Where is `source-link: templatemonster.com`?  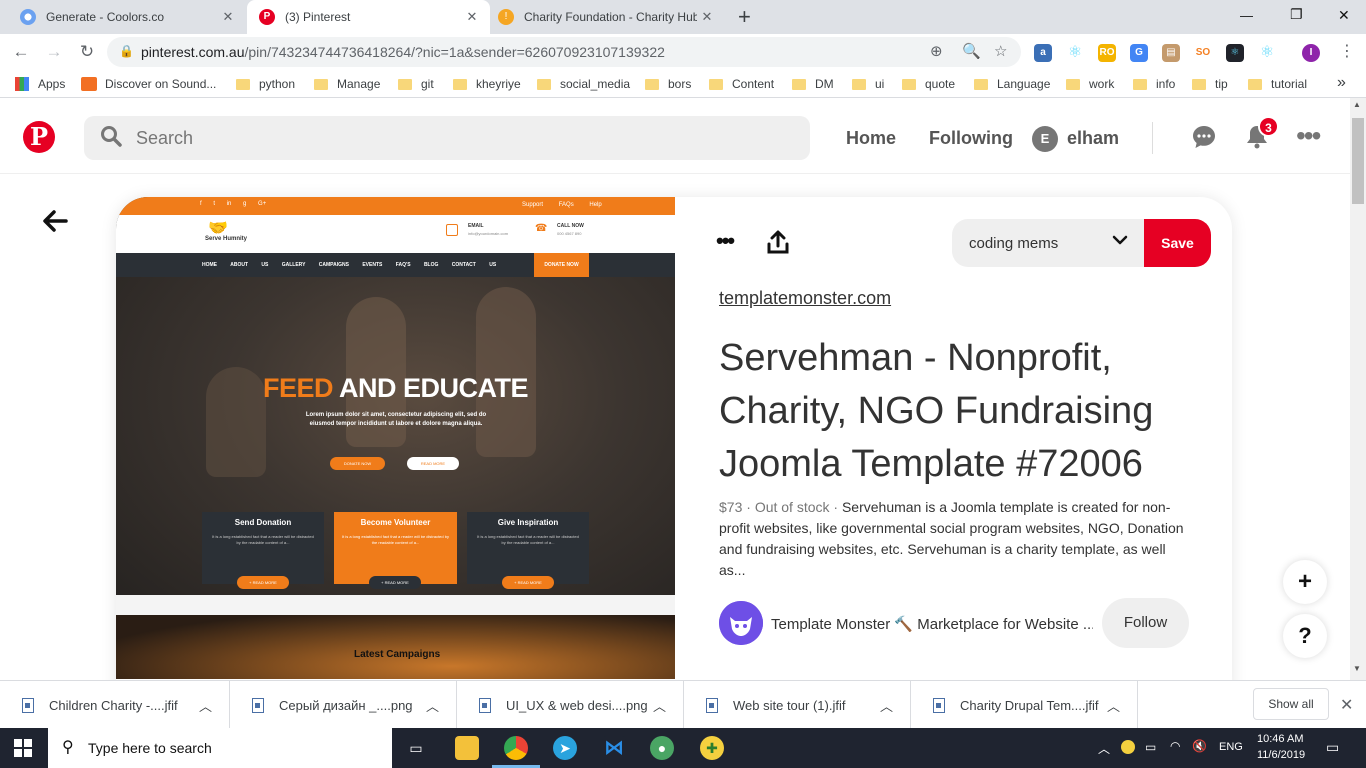
source-link: templatemonster.com is located at coordinates (805, 298).